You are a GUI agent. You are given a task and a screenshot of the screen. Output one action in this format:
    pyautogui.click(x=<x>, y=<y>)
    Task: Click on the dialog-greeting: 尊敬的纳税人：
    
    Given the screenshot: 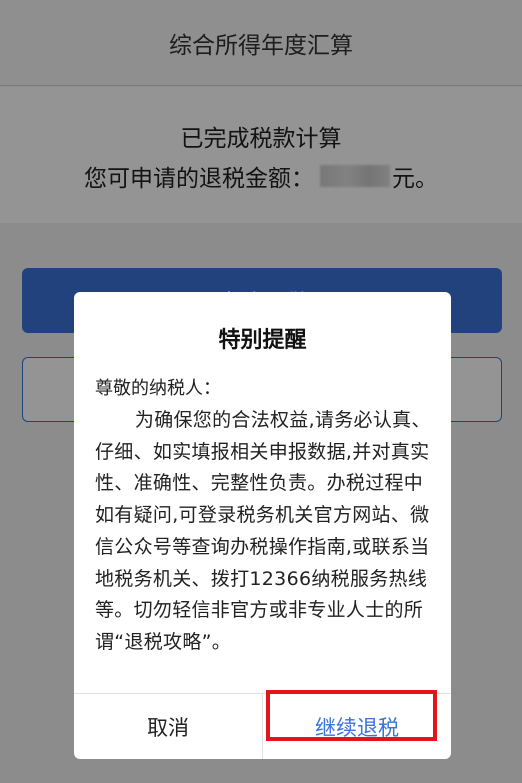 What is the action you would take?
    pyautogui.click(x=158, y=388)
    